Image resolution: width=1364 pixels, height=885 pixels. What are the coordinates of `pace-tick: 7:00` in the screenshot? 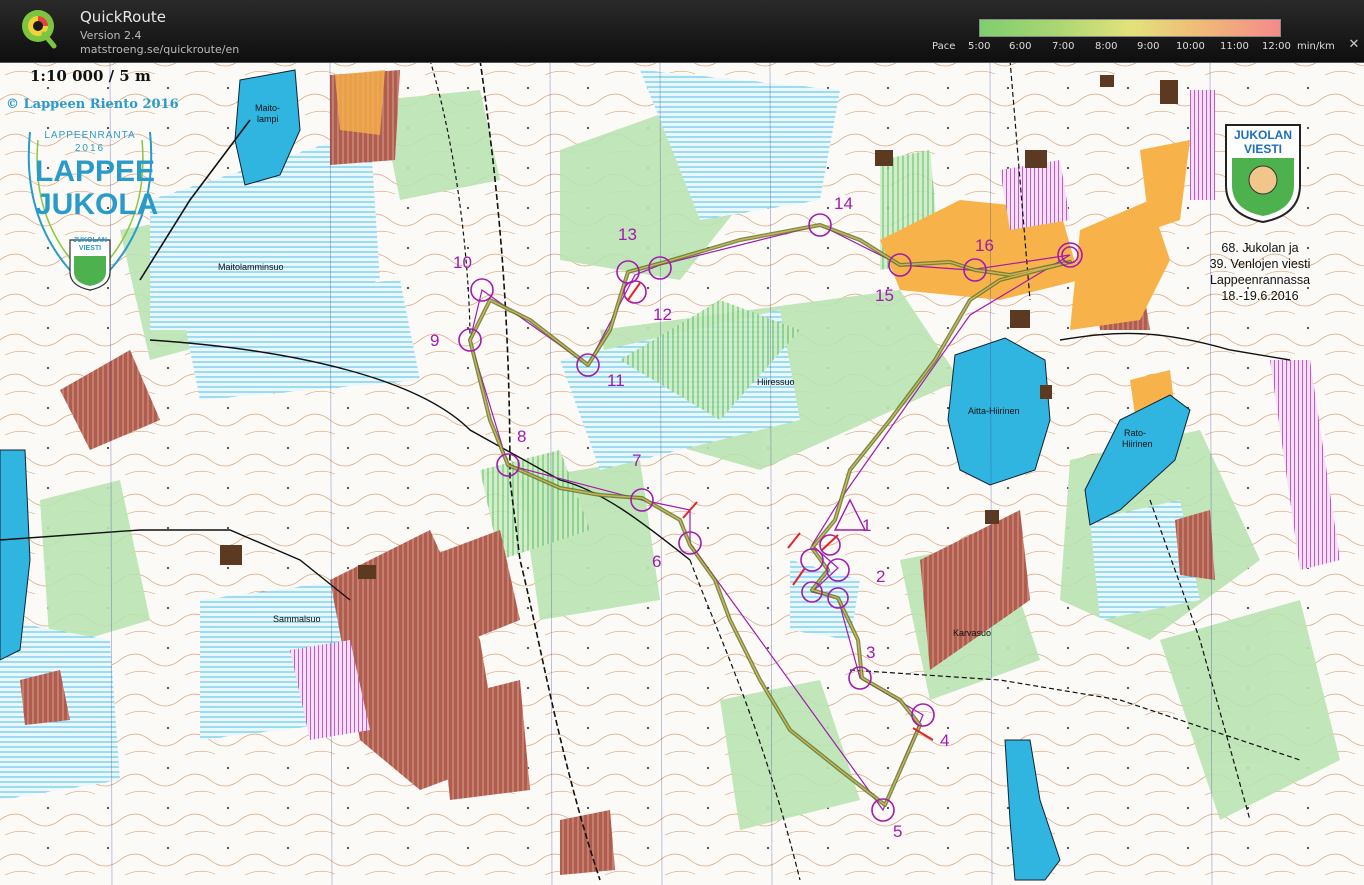 It's located at (1063, 46).